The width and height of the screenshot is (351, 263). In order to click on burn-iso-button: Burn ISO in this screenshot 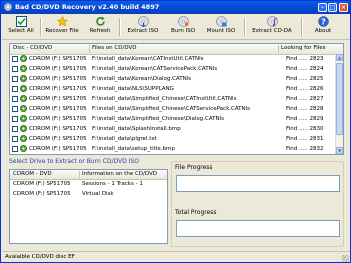, I will do `click(183, 27)`.